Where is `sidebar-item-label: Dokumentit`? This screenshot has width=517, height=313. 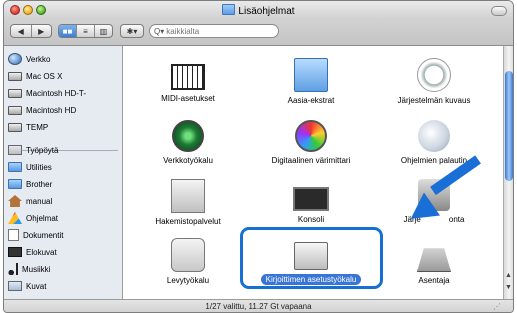 sidebar-item-label: Dokumentit is located at coordinates (43, 235).